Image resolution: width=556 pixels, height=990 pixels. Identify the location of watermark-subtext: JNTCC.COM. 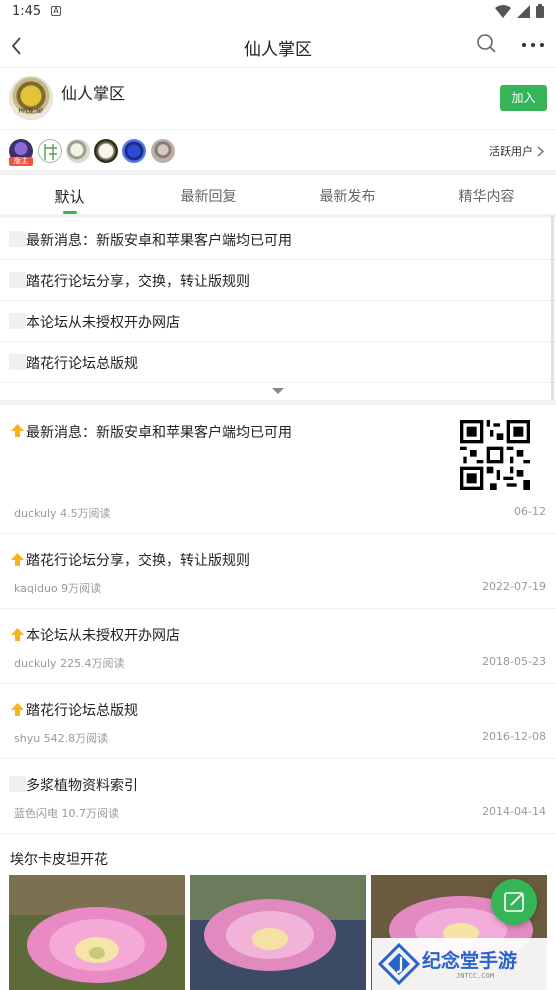
(475, 976).